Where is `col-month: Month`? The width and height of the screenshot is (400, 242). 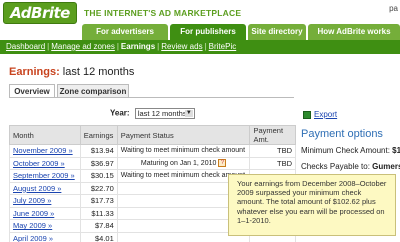
col-month: Month is located at coordinates (45, 135).